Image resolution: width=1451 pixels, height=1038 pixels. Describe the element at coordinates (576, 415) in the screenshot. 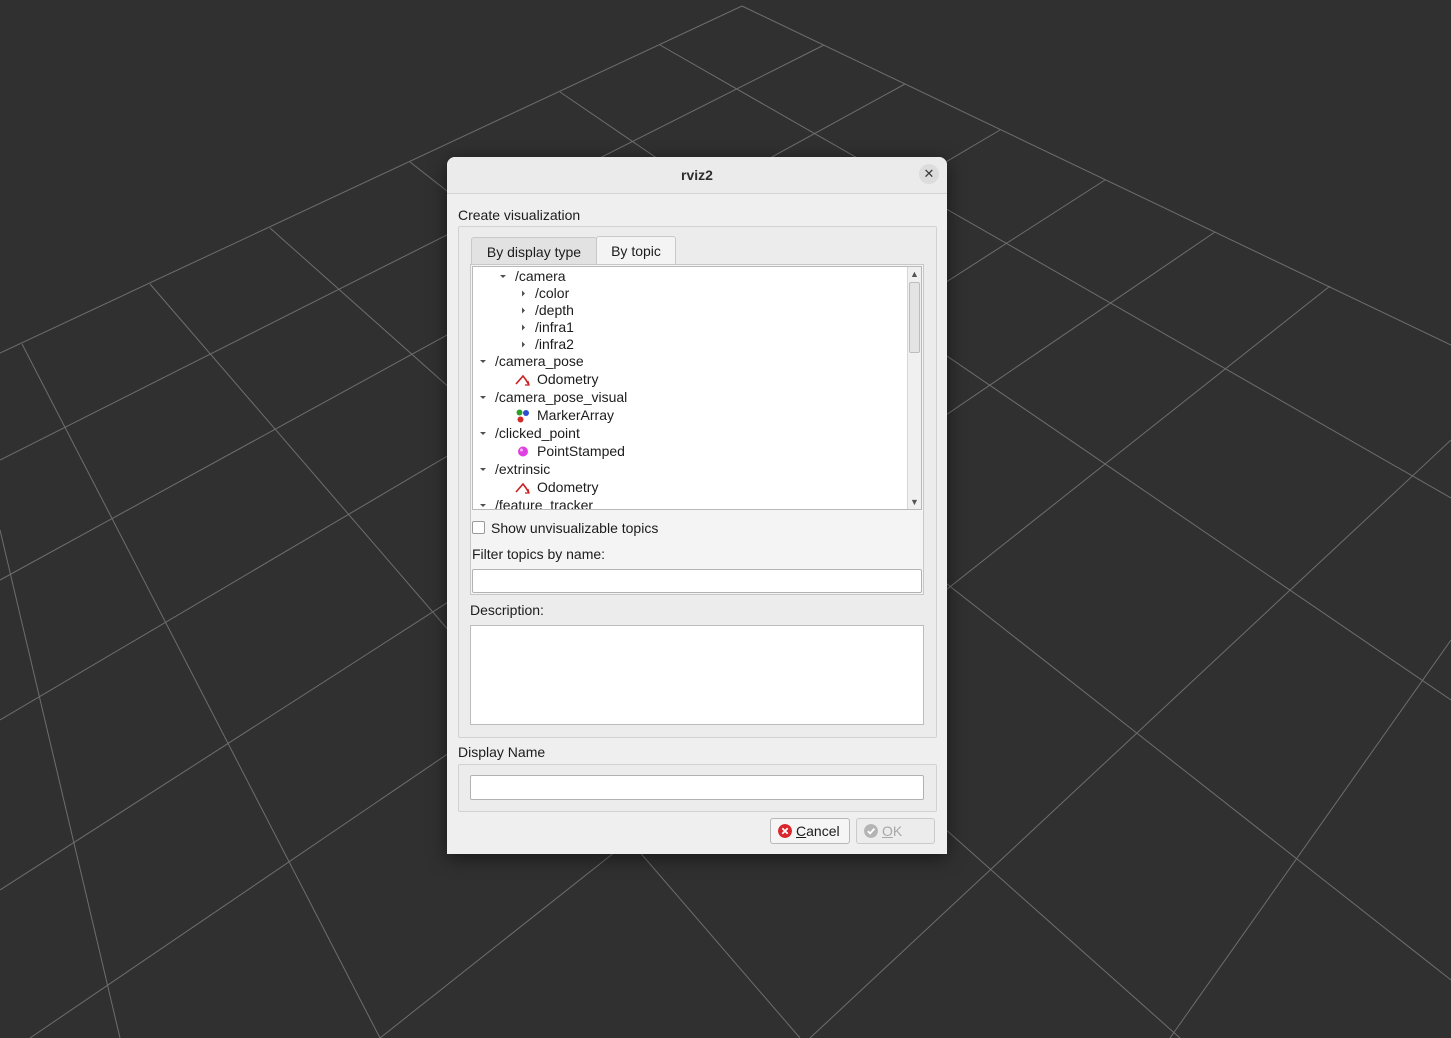

I see `tree-item-label: MarkerArray` at that location.